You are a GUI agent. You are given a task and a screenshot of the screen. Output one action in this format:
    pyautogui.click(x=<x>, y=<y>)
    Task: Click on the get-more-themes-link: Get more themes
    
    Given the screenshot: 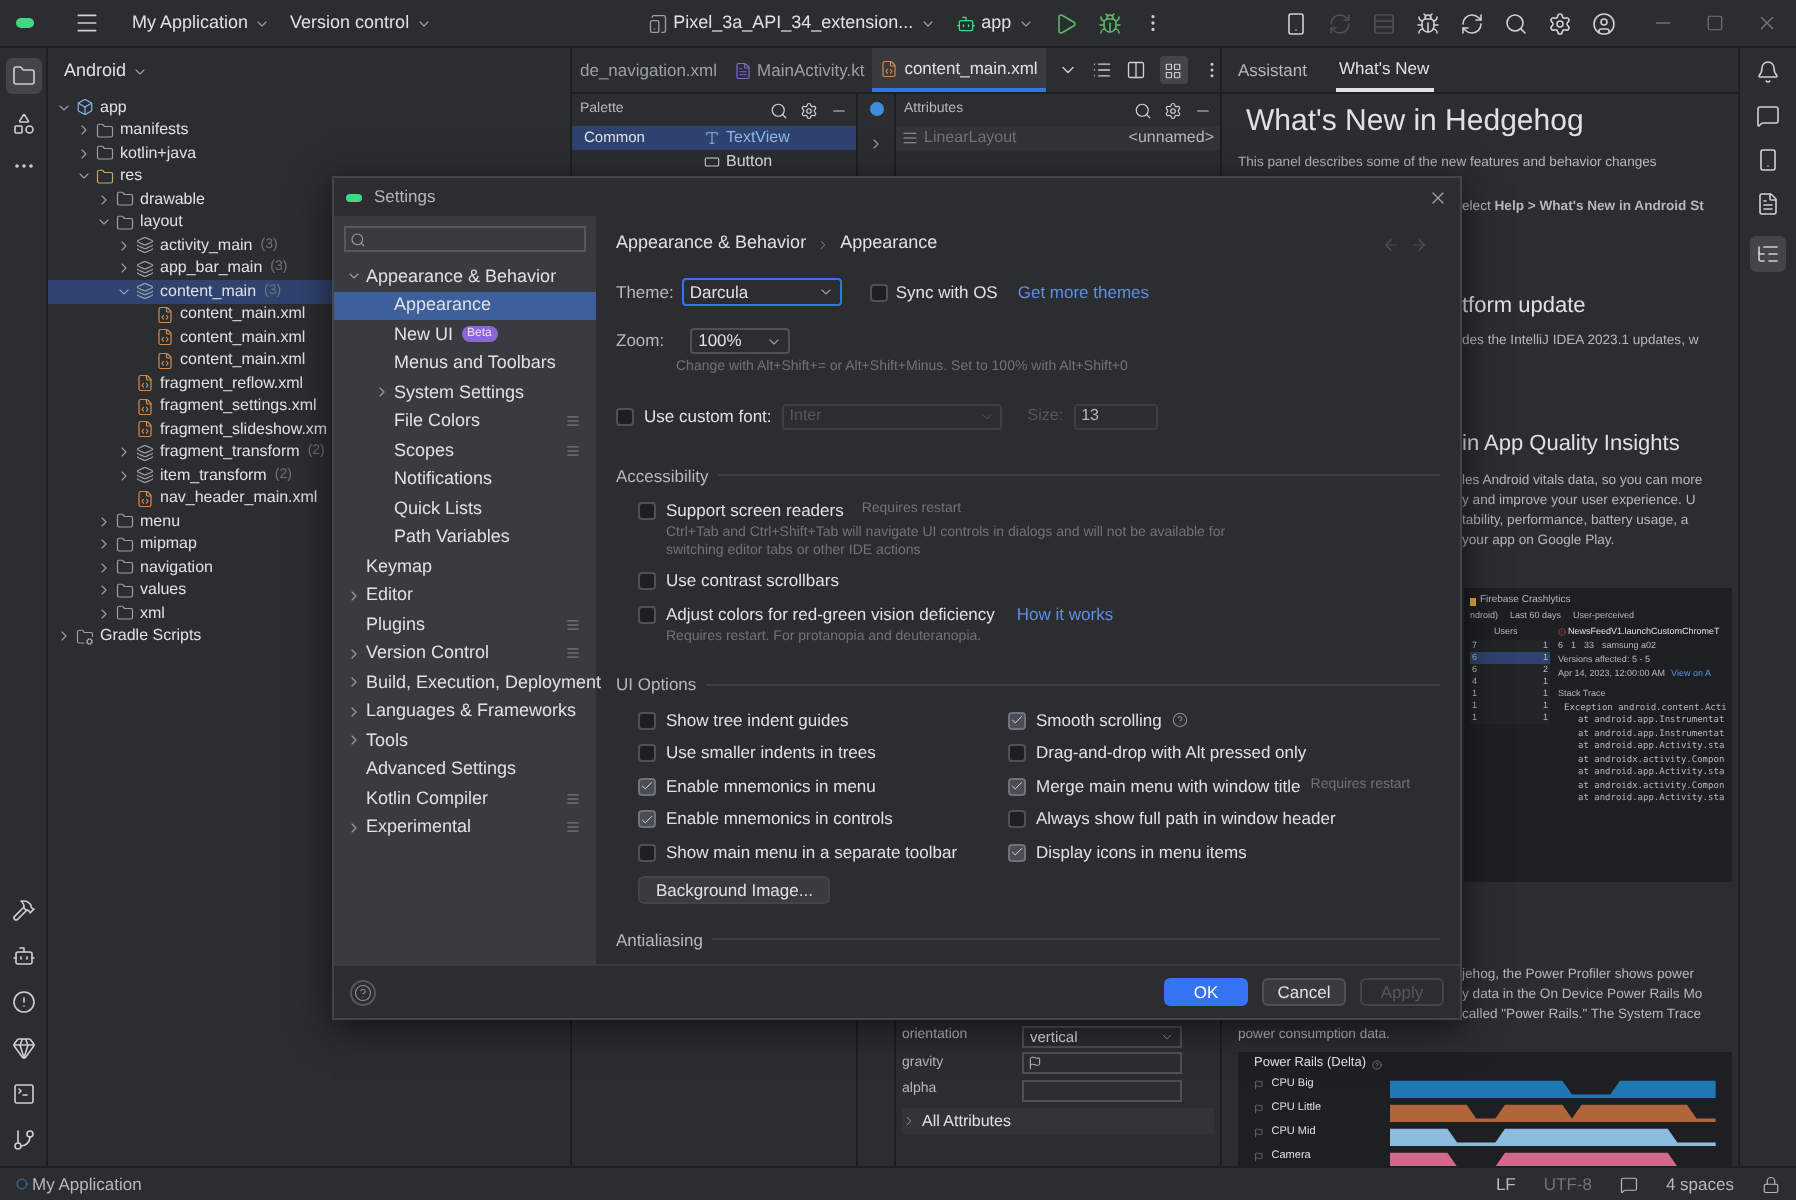 What is the action you would take?
    pyautogui.click(x=1083, y=292)
    